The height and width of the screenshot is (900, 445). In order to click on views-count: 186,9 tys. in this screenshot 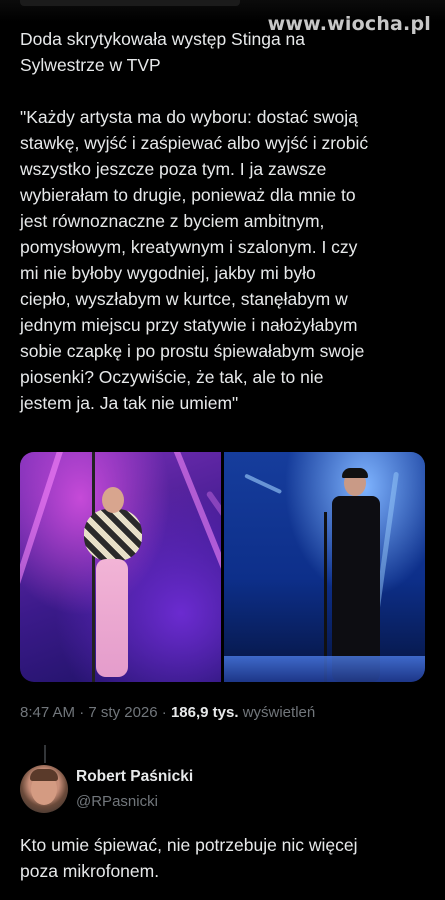, I will do `click(204, 712)`.